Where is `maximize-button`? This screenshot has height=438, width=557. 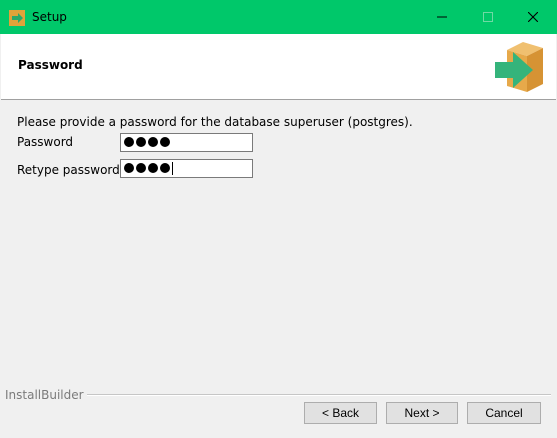 maximize-button is located at coordinates (488, 17).